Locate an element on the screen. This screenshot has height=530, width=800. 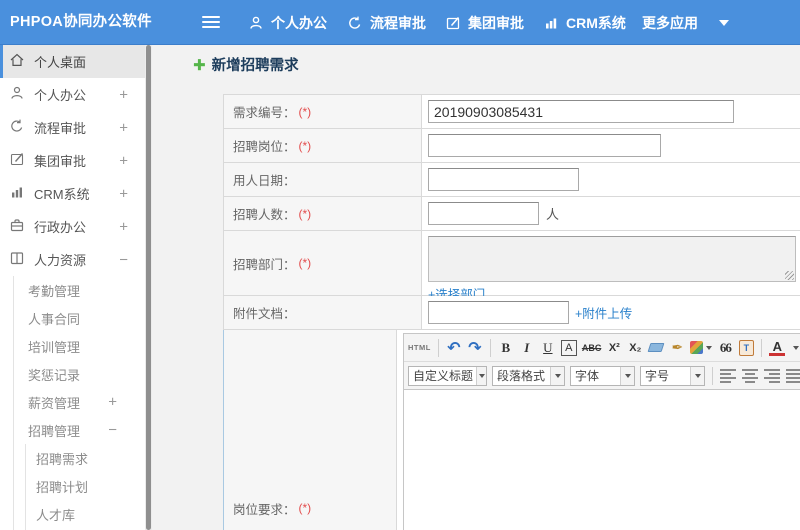
align-justify-icon is located at coordinates (793, 375).